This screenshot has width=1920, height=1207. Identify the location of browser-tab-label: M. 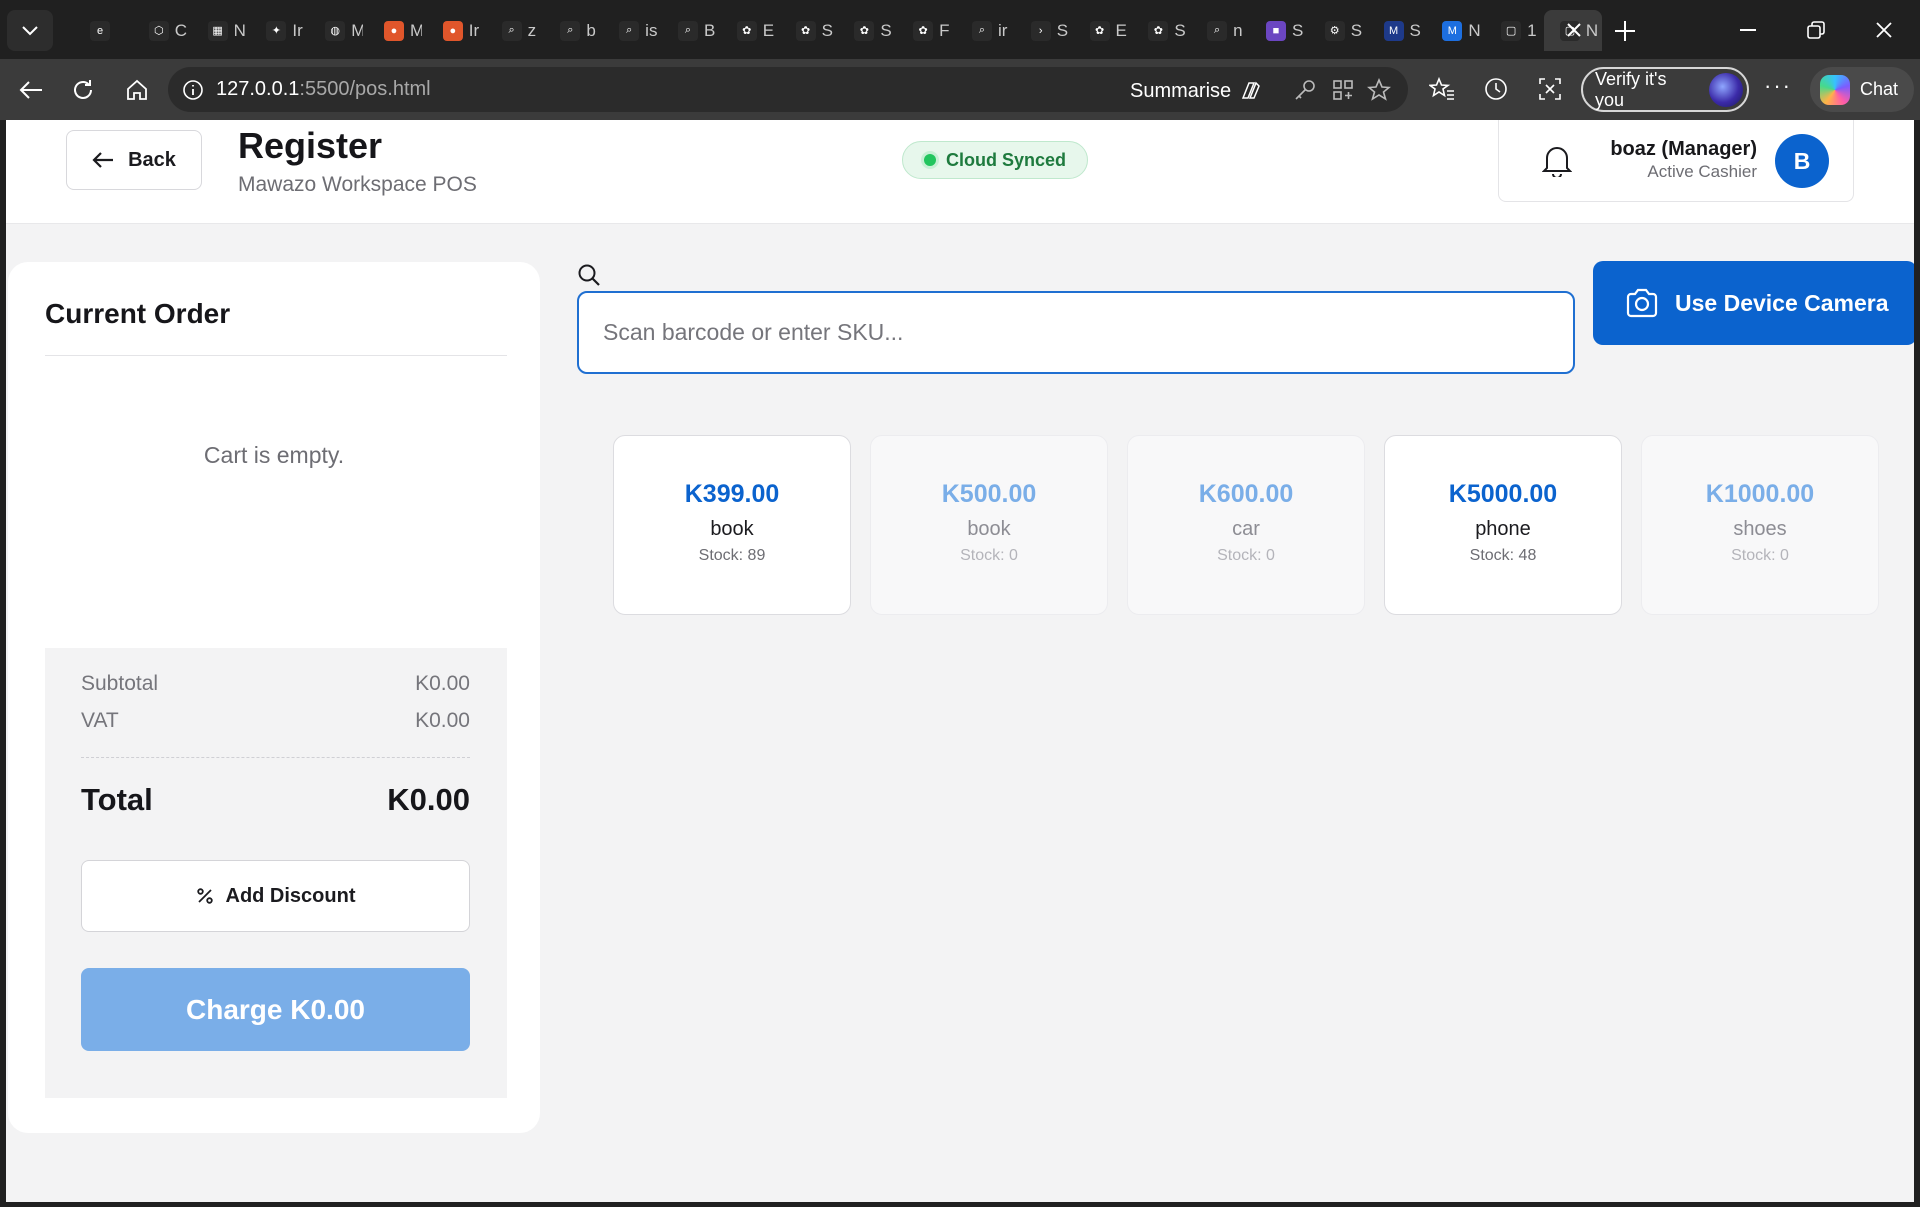
(415, 30).